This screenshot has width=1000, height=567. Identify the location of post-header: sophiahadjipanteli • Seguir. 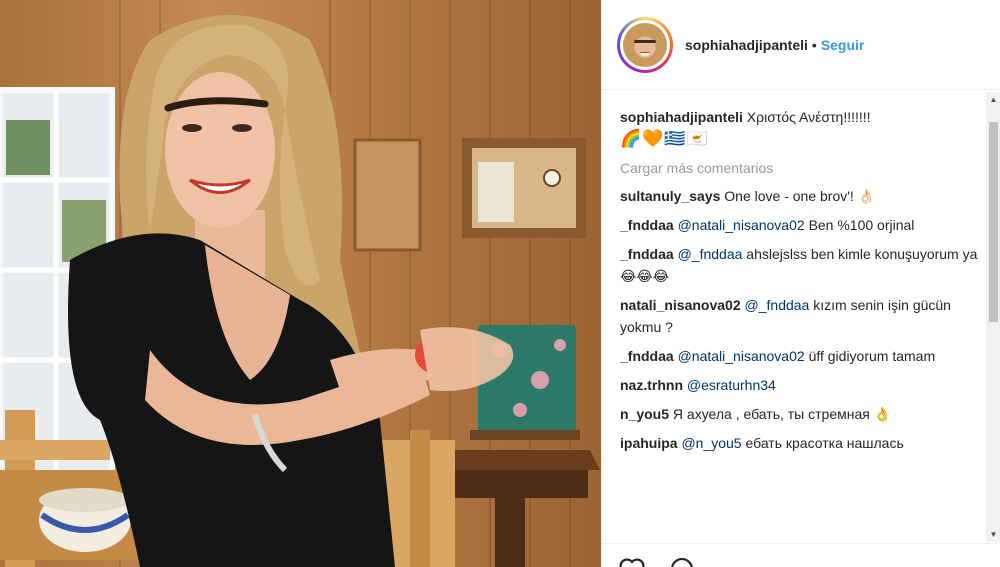
(801, 45).